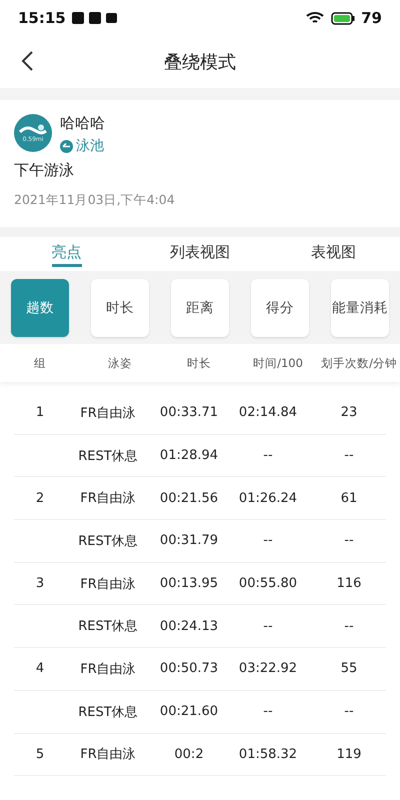 The height and width of the screenshot is (800, 400). What do you see at coordinates (40, 363) in the screenshot?
I see `column-header: 组` at bounding box center [40, 363].